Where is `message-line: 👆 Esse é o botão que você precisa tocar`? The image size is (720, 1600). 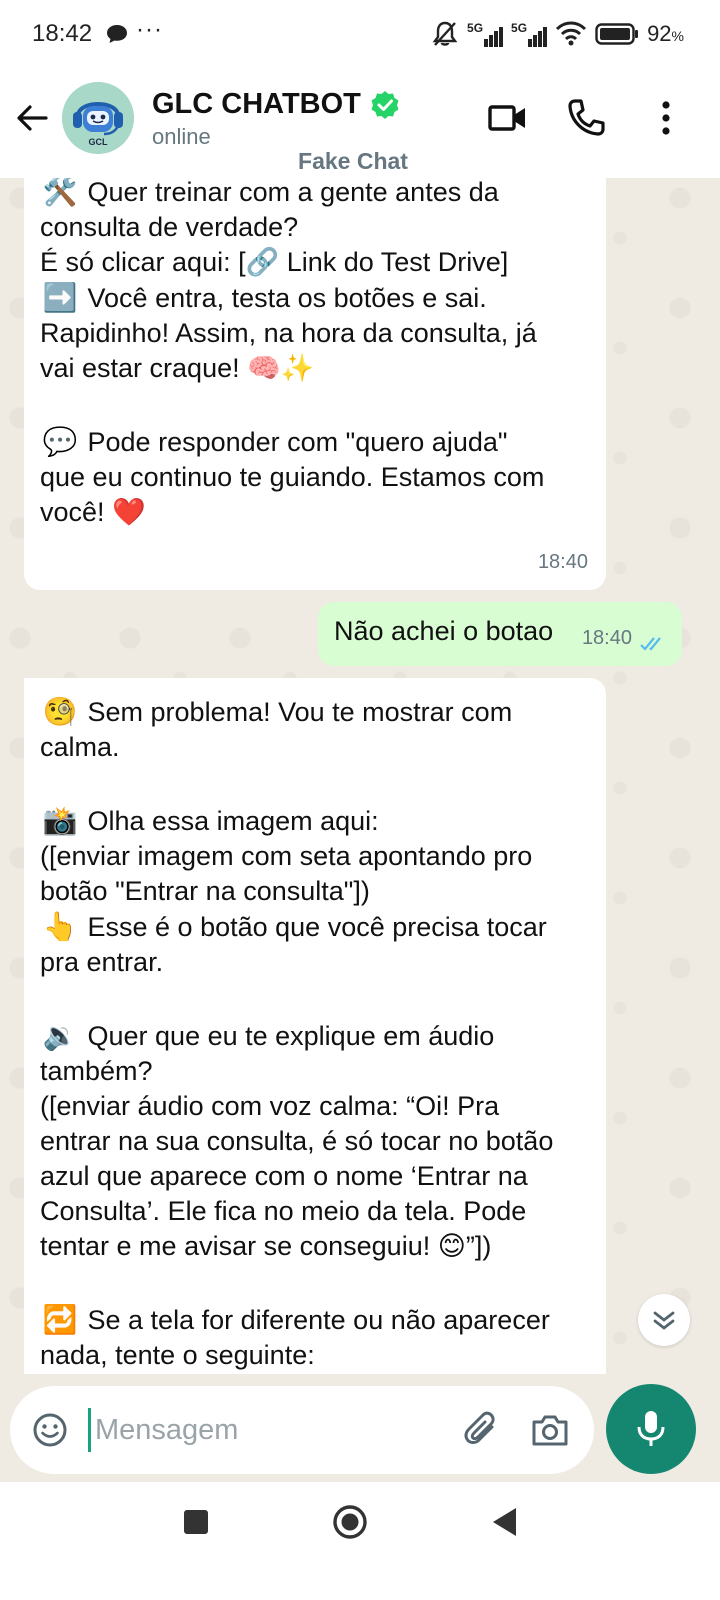
message-line: 👆 Esse é o botão que você precisa tocar is located at coordinates (313, 927).